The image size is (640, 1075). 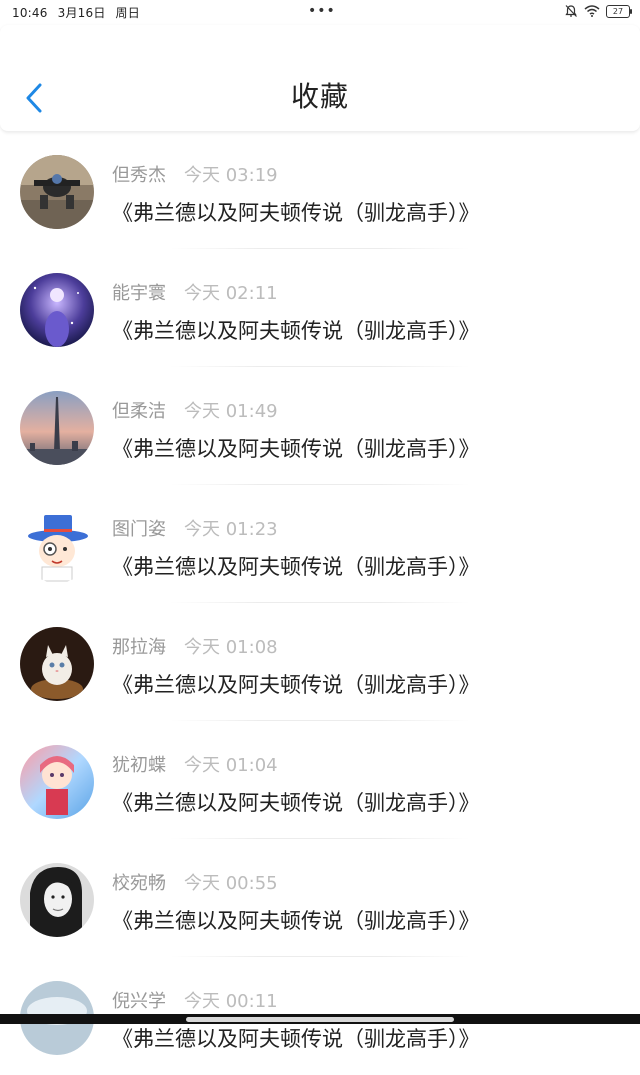 What do you see at coordinates (139, 1001) in the screenshot?
I see `author-name: 倪兴学` at bounding box center [139, 1001].